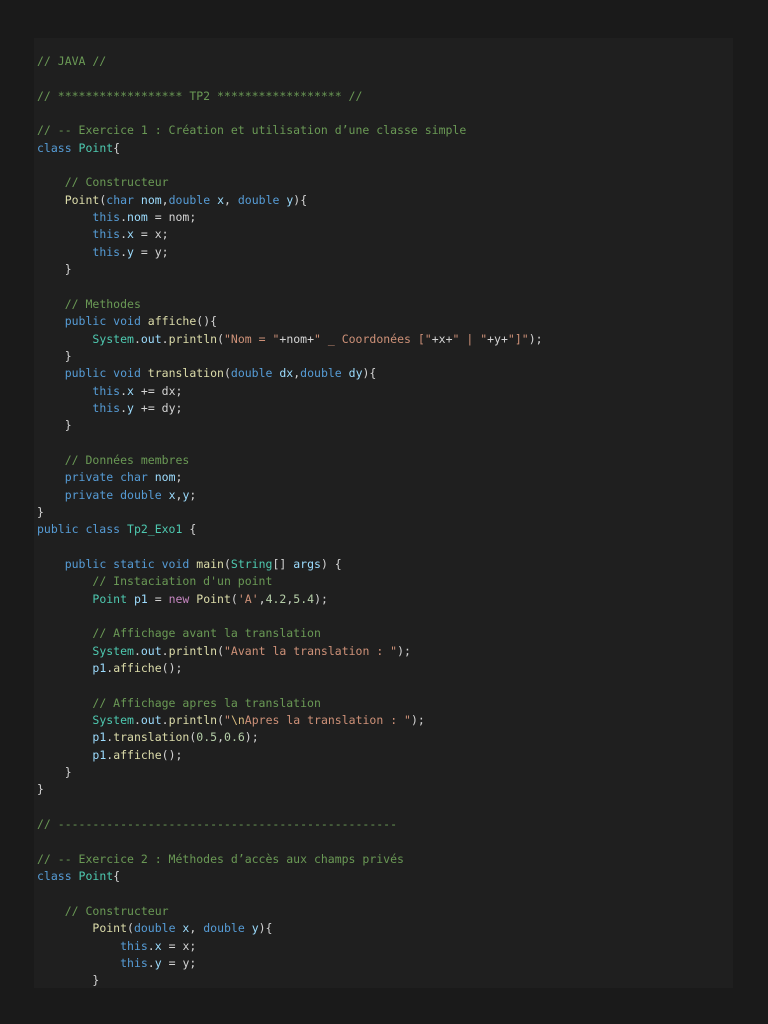 Image resolution: width=768 pixels, height=1024 pixels. What do you see at coordinates (311, 650) in the screenshot?
I see `code-token: "Avant la translation : "` at bounding box center [311, 650].